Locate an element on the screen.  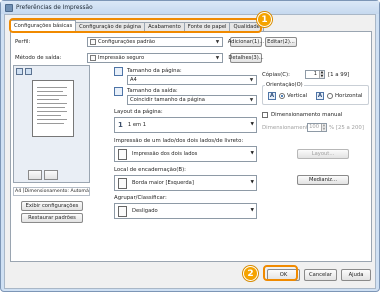
profile-label: Perfil: is located at coordinates (23, 42).